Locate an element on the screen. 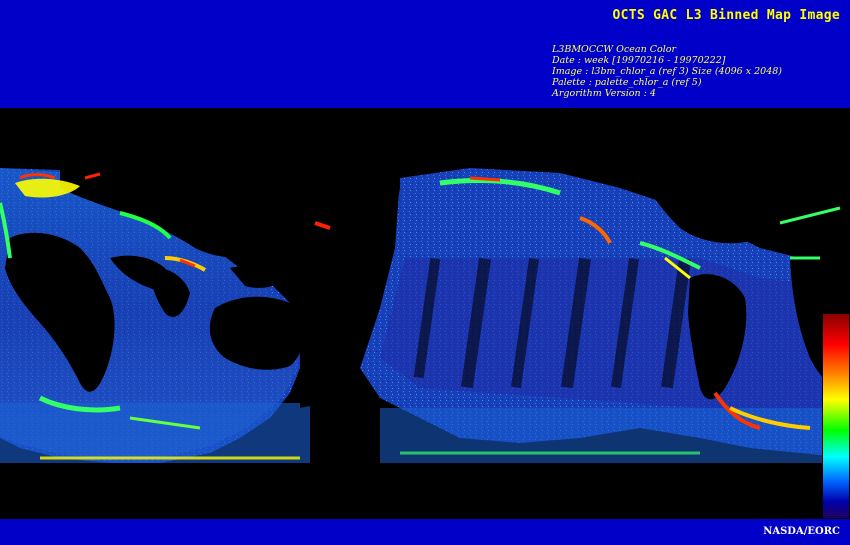 The width and height of the screenshot is (850, 545). footer-band: NASDA/EORC is located at coordinates (425, 532).